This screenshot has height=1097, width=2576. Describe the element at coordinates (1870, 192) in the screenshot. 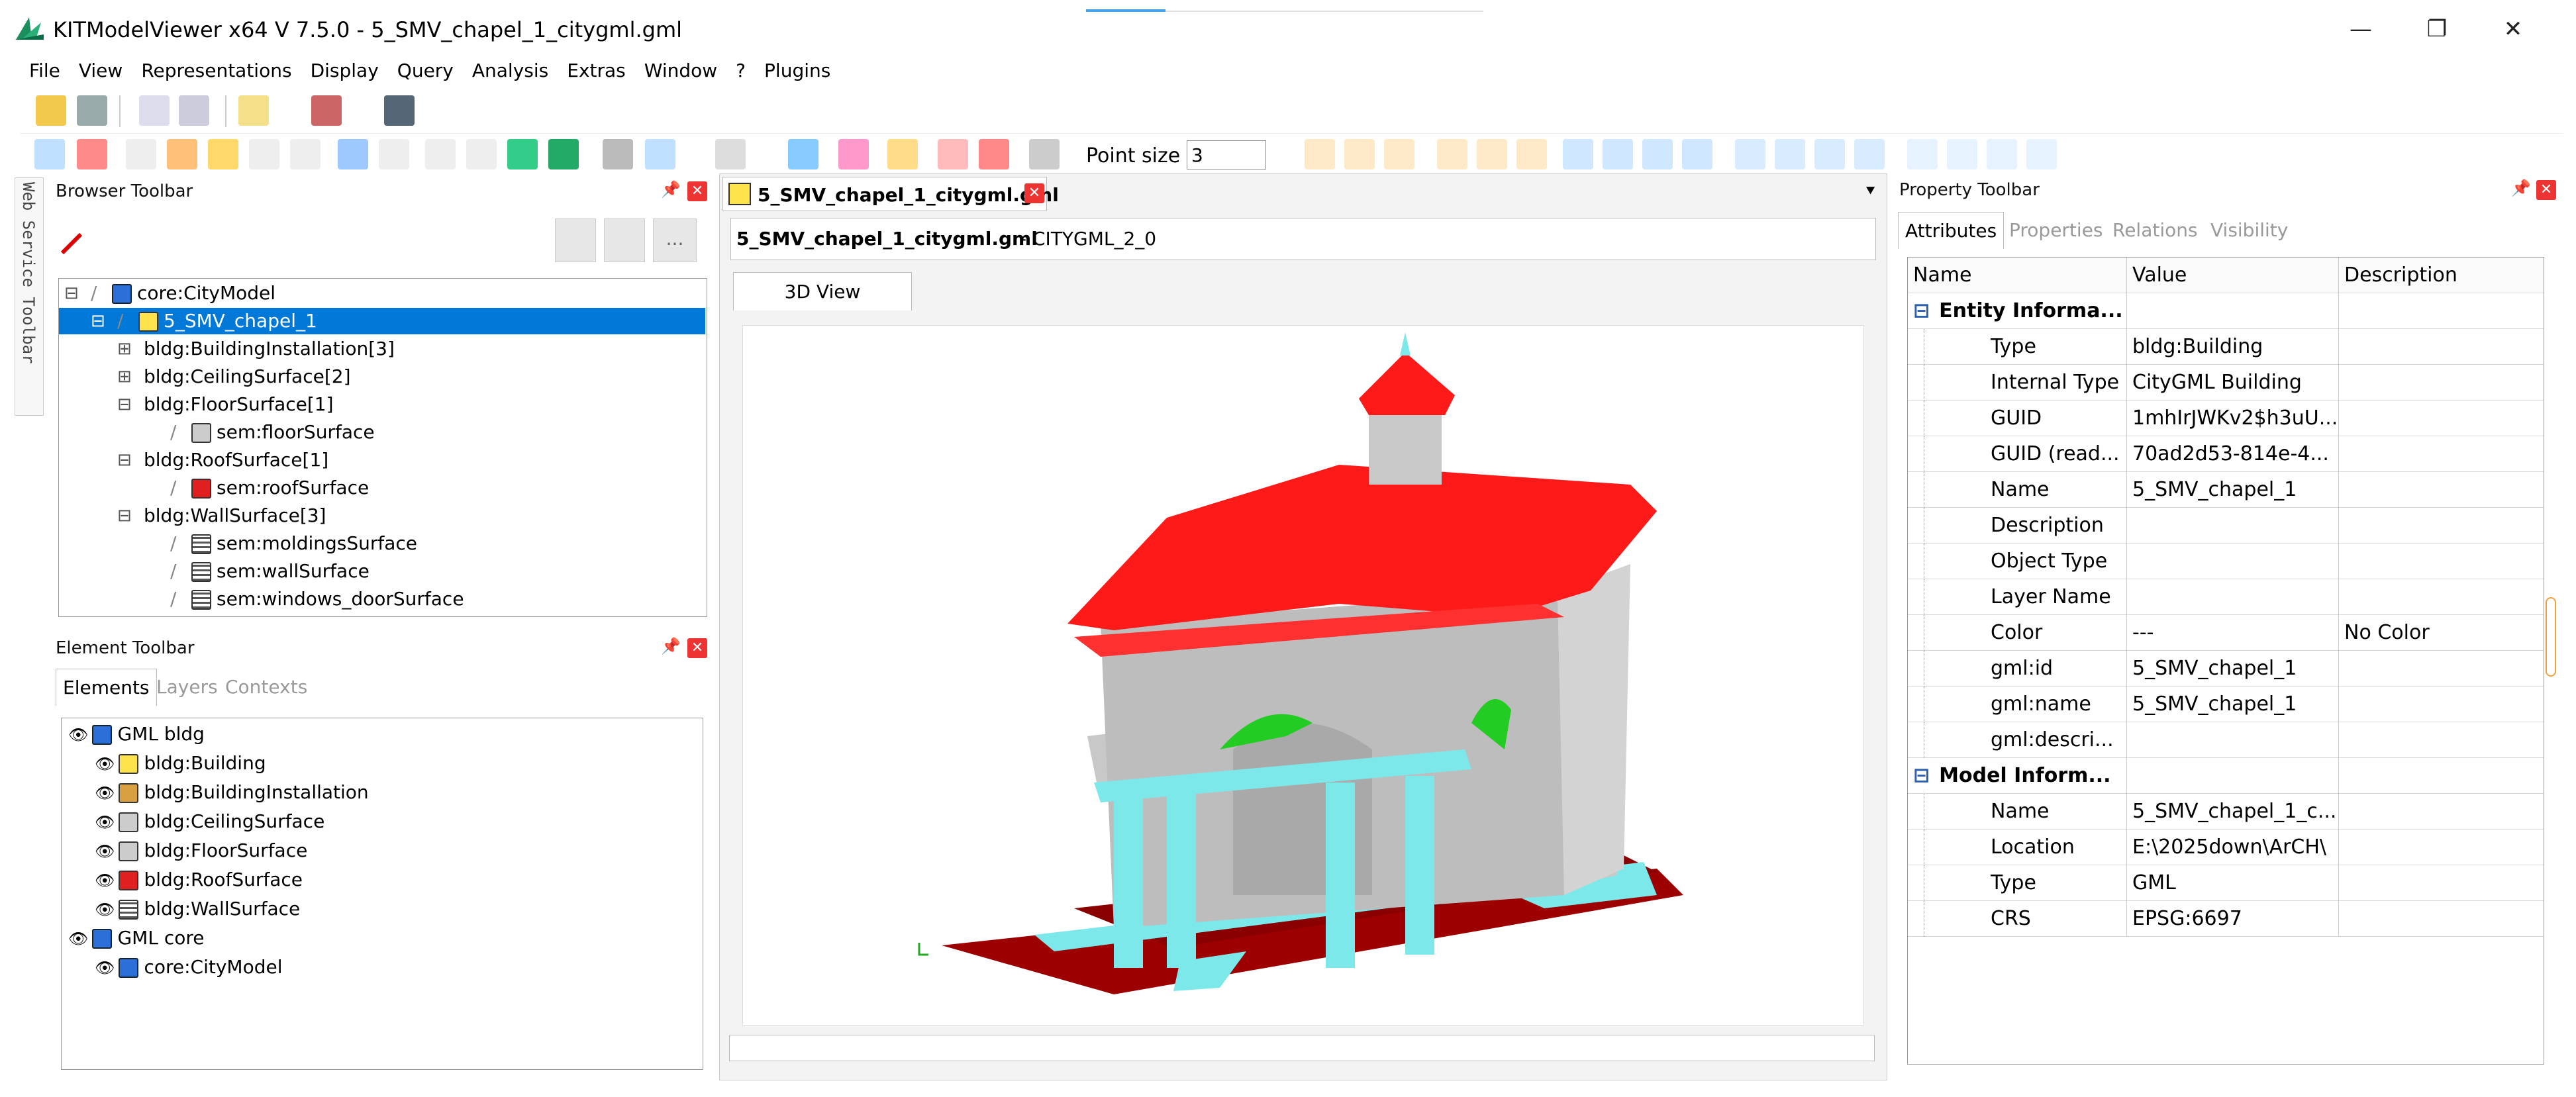

I see `tab-list-icon: ⯆` at that location.